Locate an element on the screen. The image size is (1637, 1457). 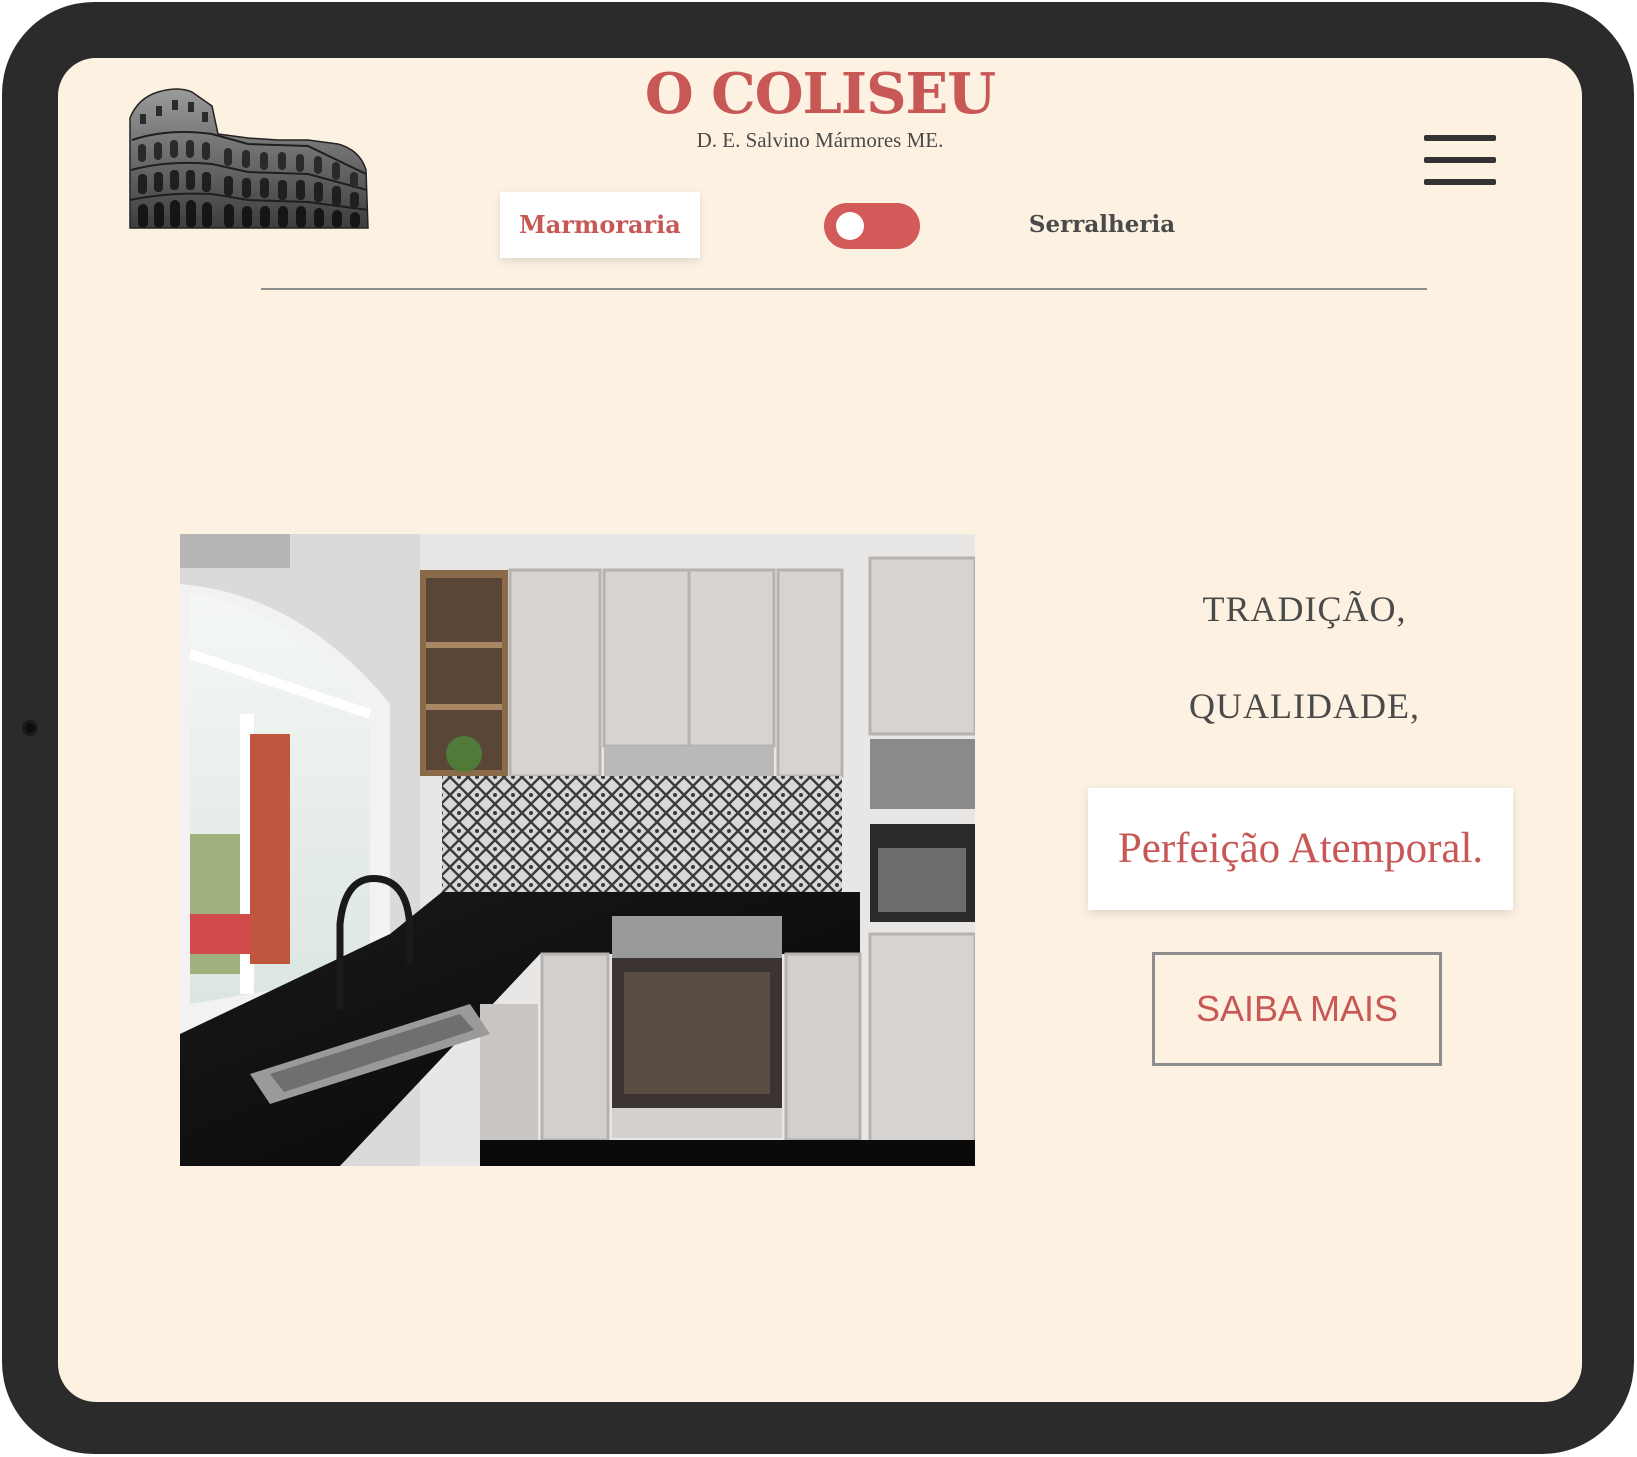
header-divider is located at coordinates (844, 289).